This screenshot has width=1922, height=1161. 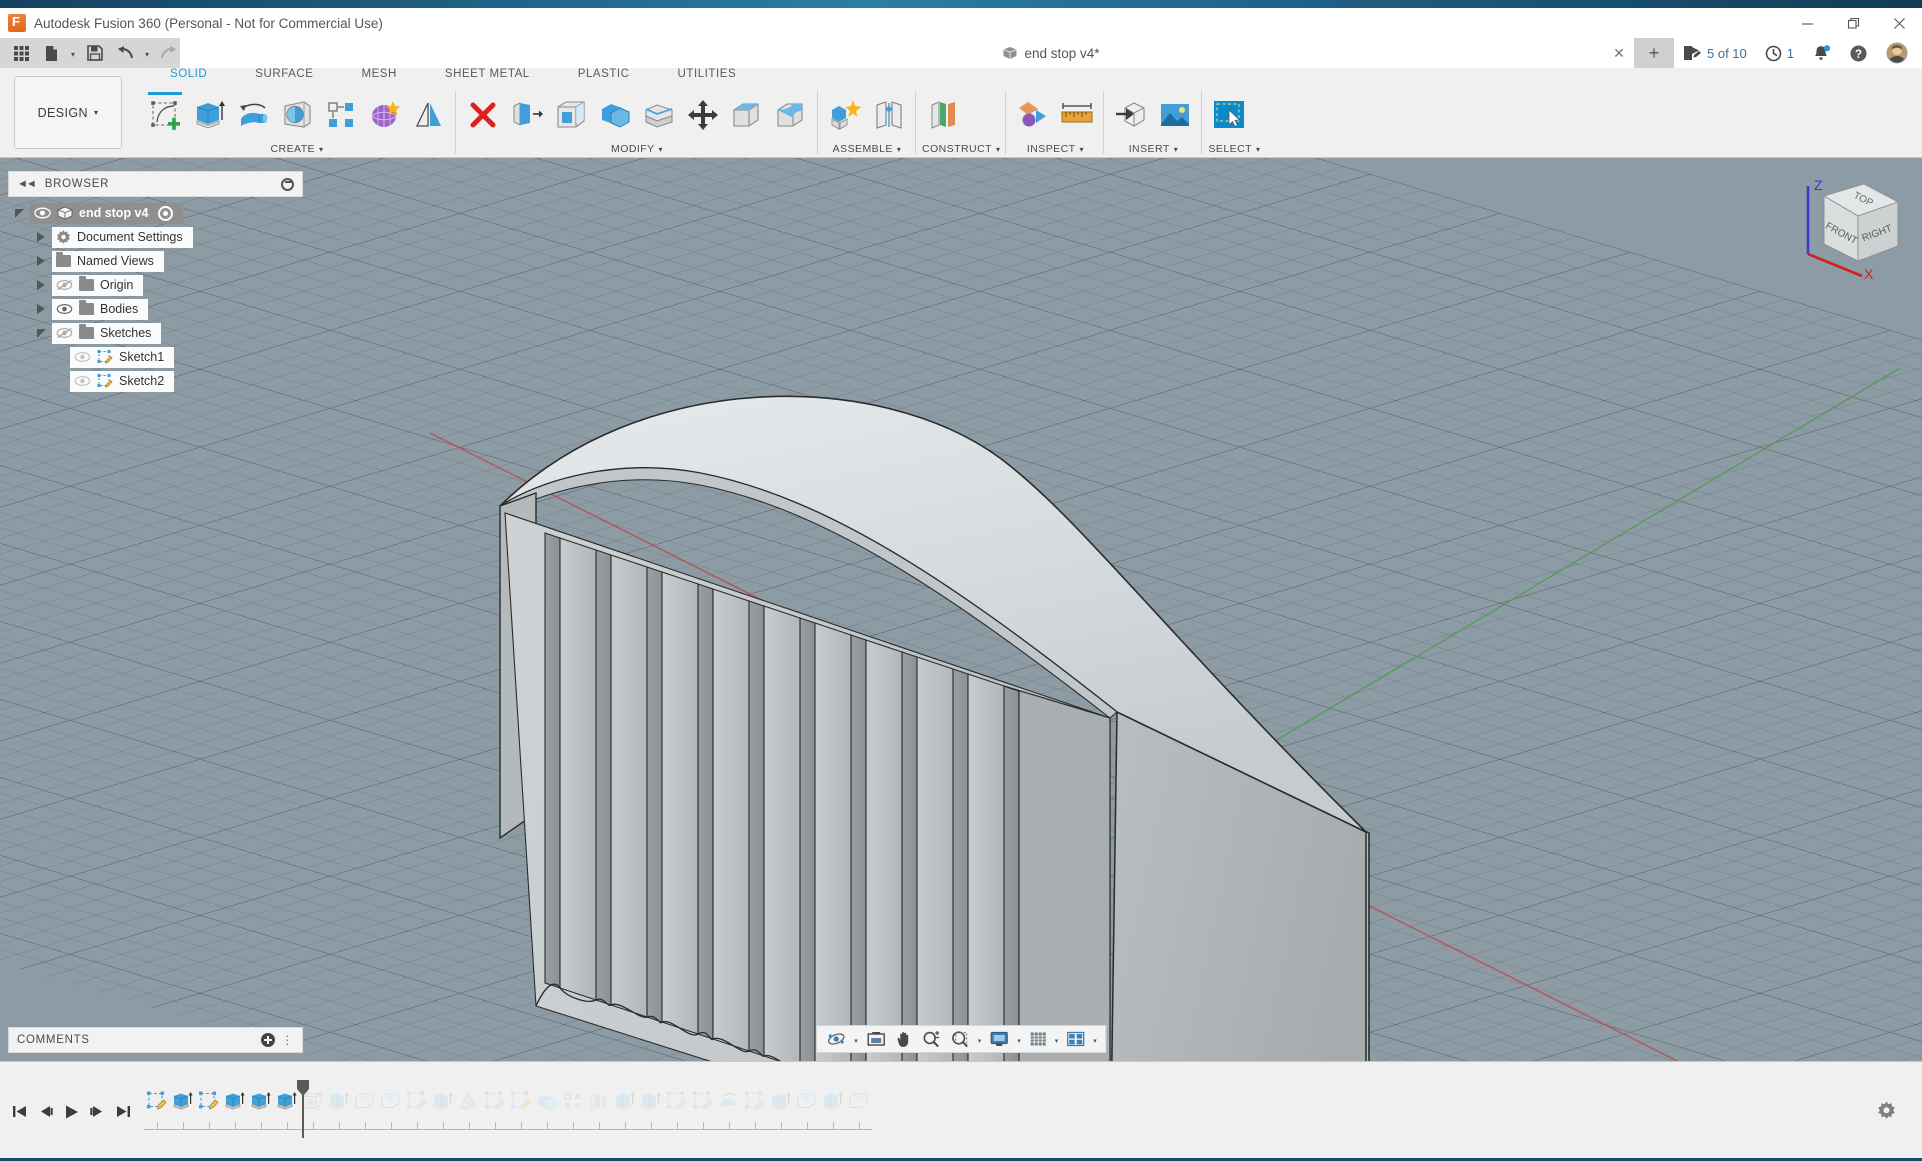 What do you see at coordinates (97, 1112) in the screenshot?
I see `step-forward-icon` at bounding box center [97, 1112].